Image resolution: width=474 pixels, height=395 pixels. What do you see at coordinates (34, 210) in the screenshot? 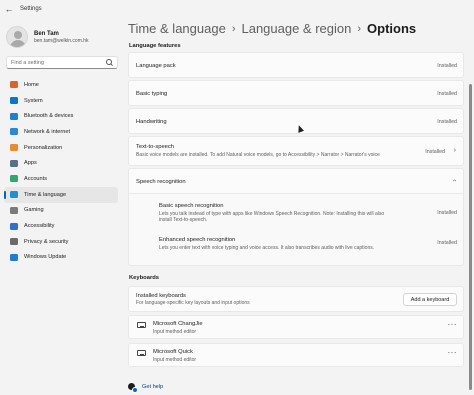
I see `sidebar-item-label: Gaming` at bounding box center [34, 210].